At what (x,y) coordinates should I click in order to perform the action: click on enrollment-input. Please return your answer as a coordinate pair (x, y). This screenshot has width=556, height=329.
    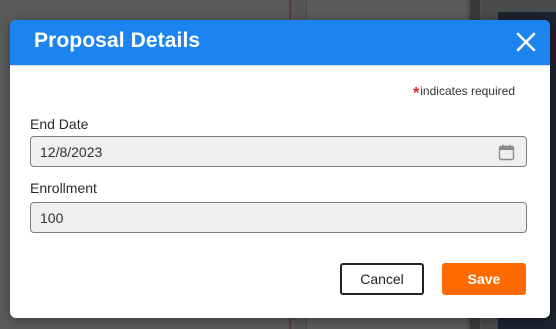
    Looking at the image, I should click on (278, 217).